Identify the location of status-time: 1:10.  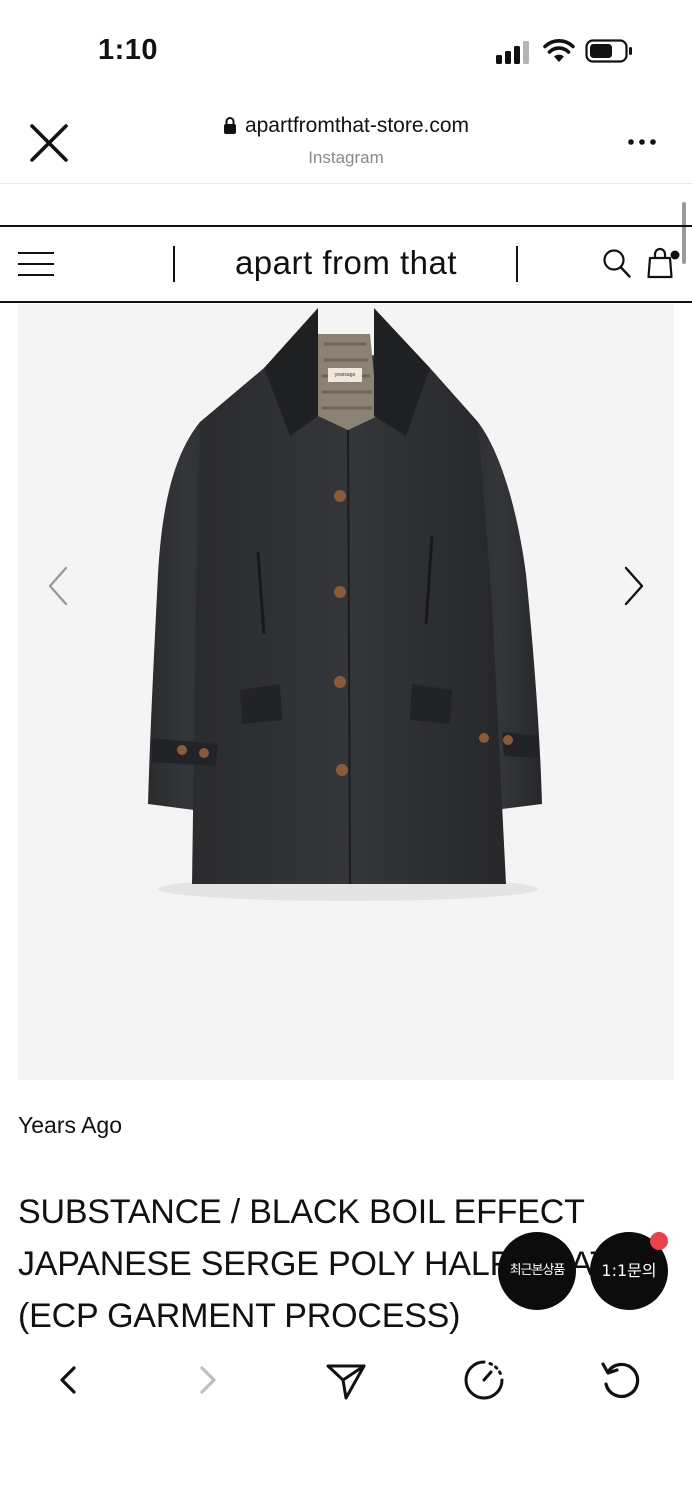
(128, 50).